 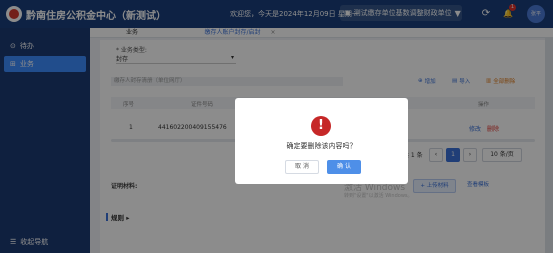 I want to click on confirm-dialog: ! 确定要删除该内容吗？ 取 消 确 认, so click(x=321, y=141).